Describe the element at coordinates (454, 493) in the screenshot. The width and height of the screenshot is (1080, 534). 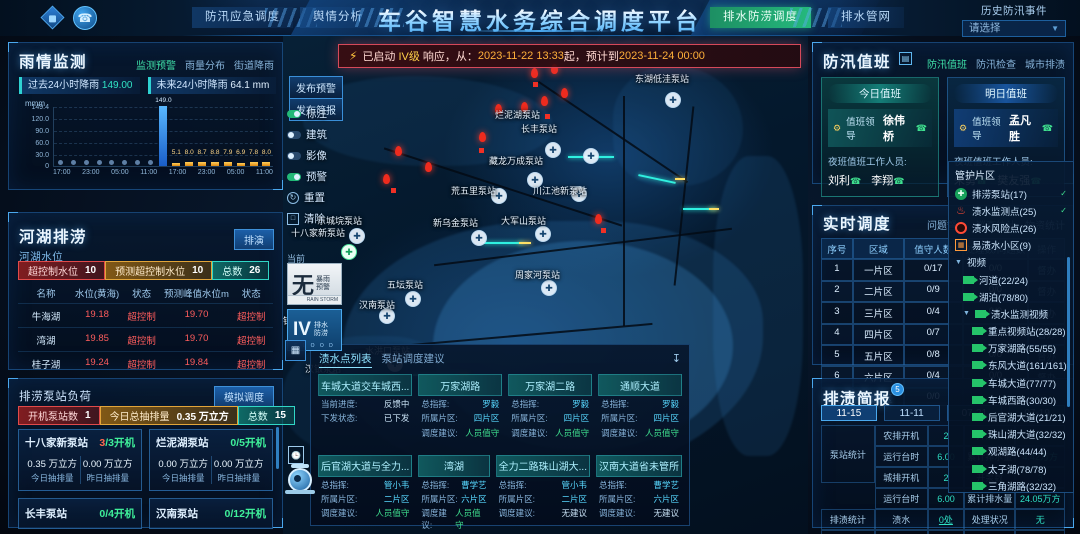
I see `flood-point-card: 湾湖 总指挥: 曹学艺 所属片区: 六片区 调度建议: 人员值守` at that location.